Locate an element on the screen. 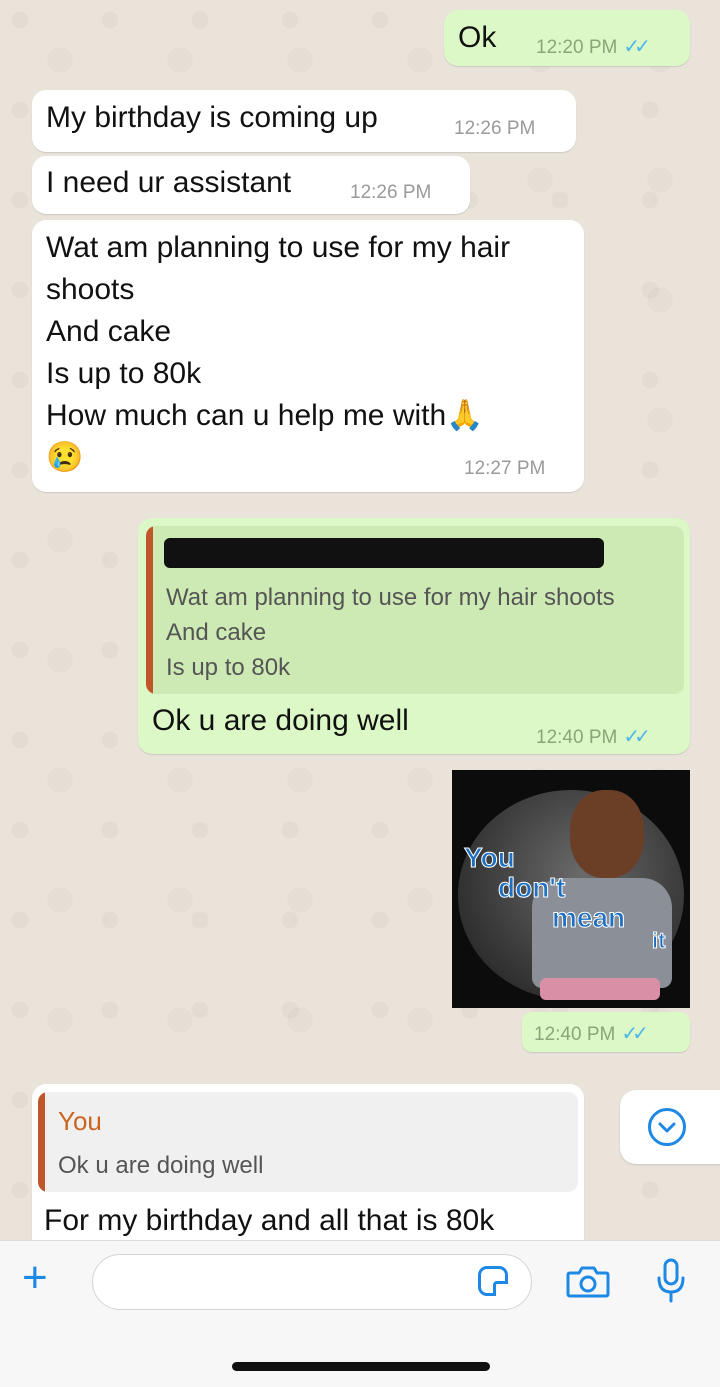 This screenshot has width=720, height=1387. sticker-caption-word: mean is located at coordinates (588, 918).